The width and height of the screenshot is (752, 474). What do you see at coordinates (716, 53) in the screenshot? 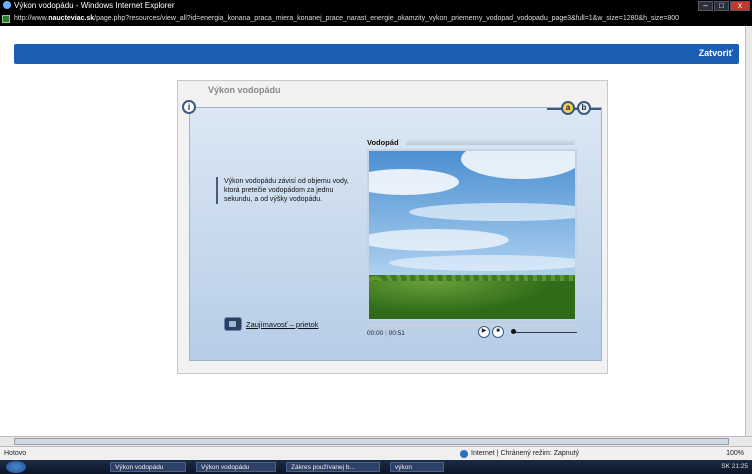
I see `close-link: Zatvoriť` at bounding box center [716, 53].